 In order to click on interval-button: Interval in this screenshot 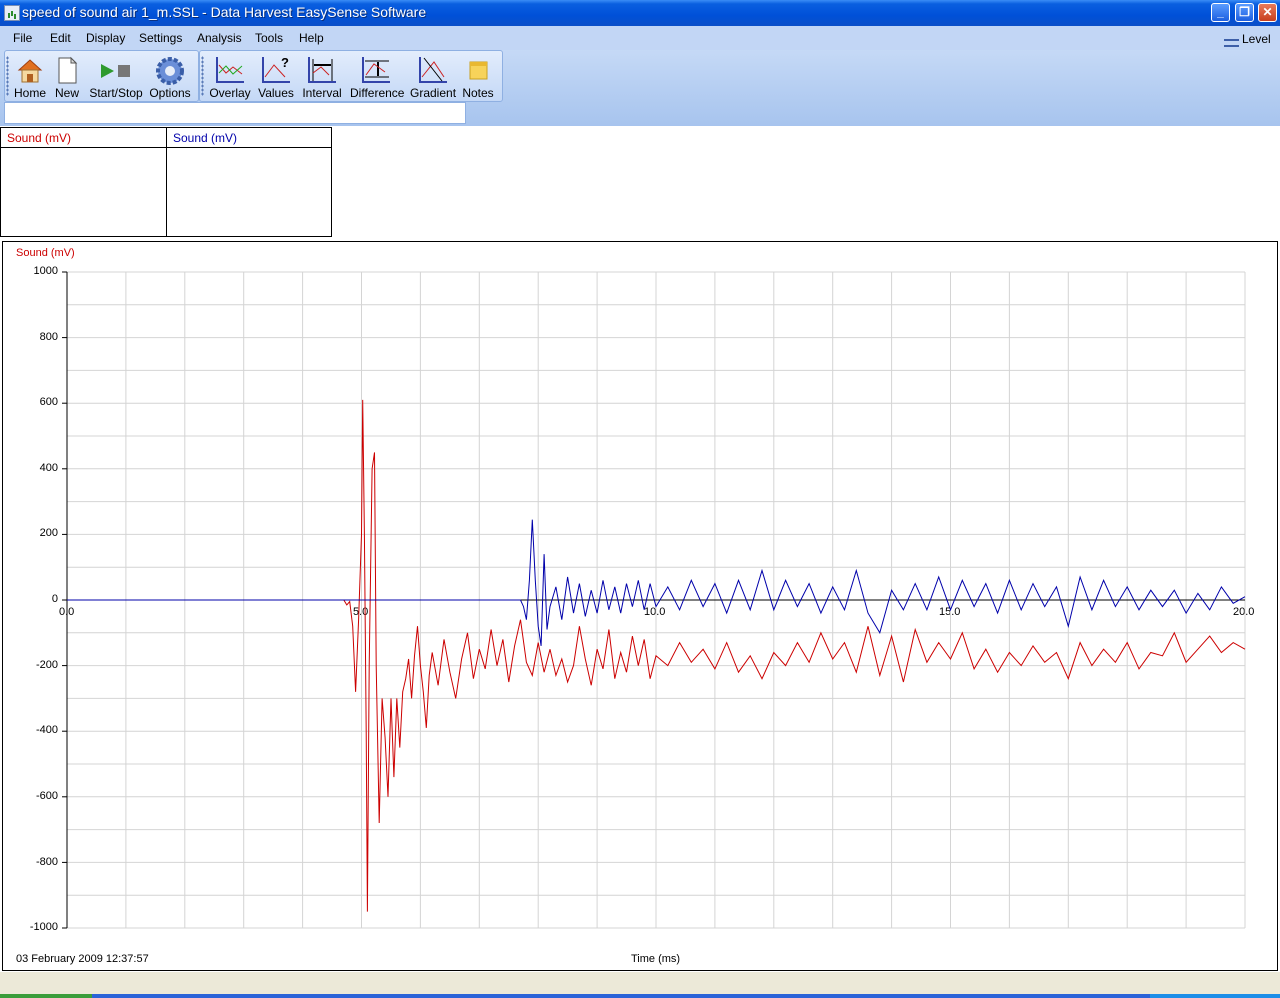, I will do `click(322, 76)`.